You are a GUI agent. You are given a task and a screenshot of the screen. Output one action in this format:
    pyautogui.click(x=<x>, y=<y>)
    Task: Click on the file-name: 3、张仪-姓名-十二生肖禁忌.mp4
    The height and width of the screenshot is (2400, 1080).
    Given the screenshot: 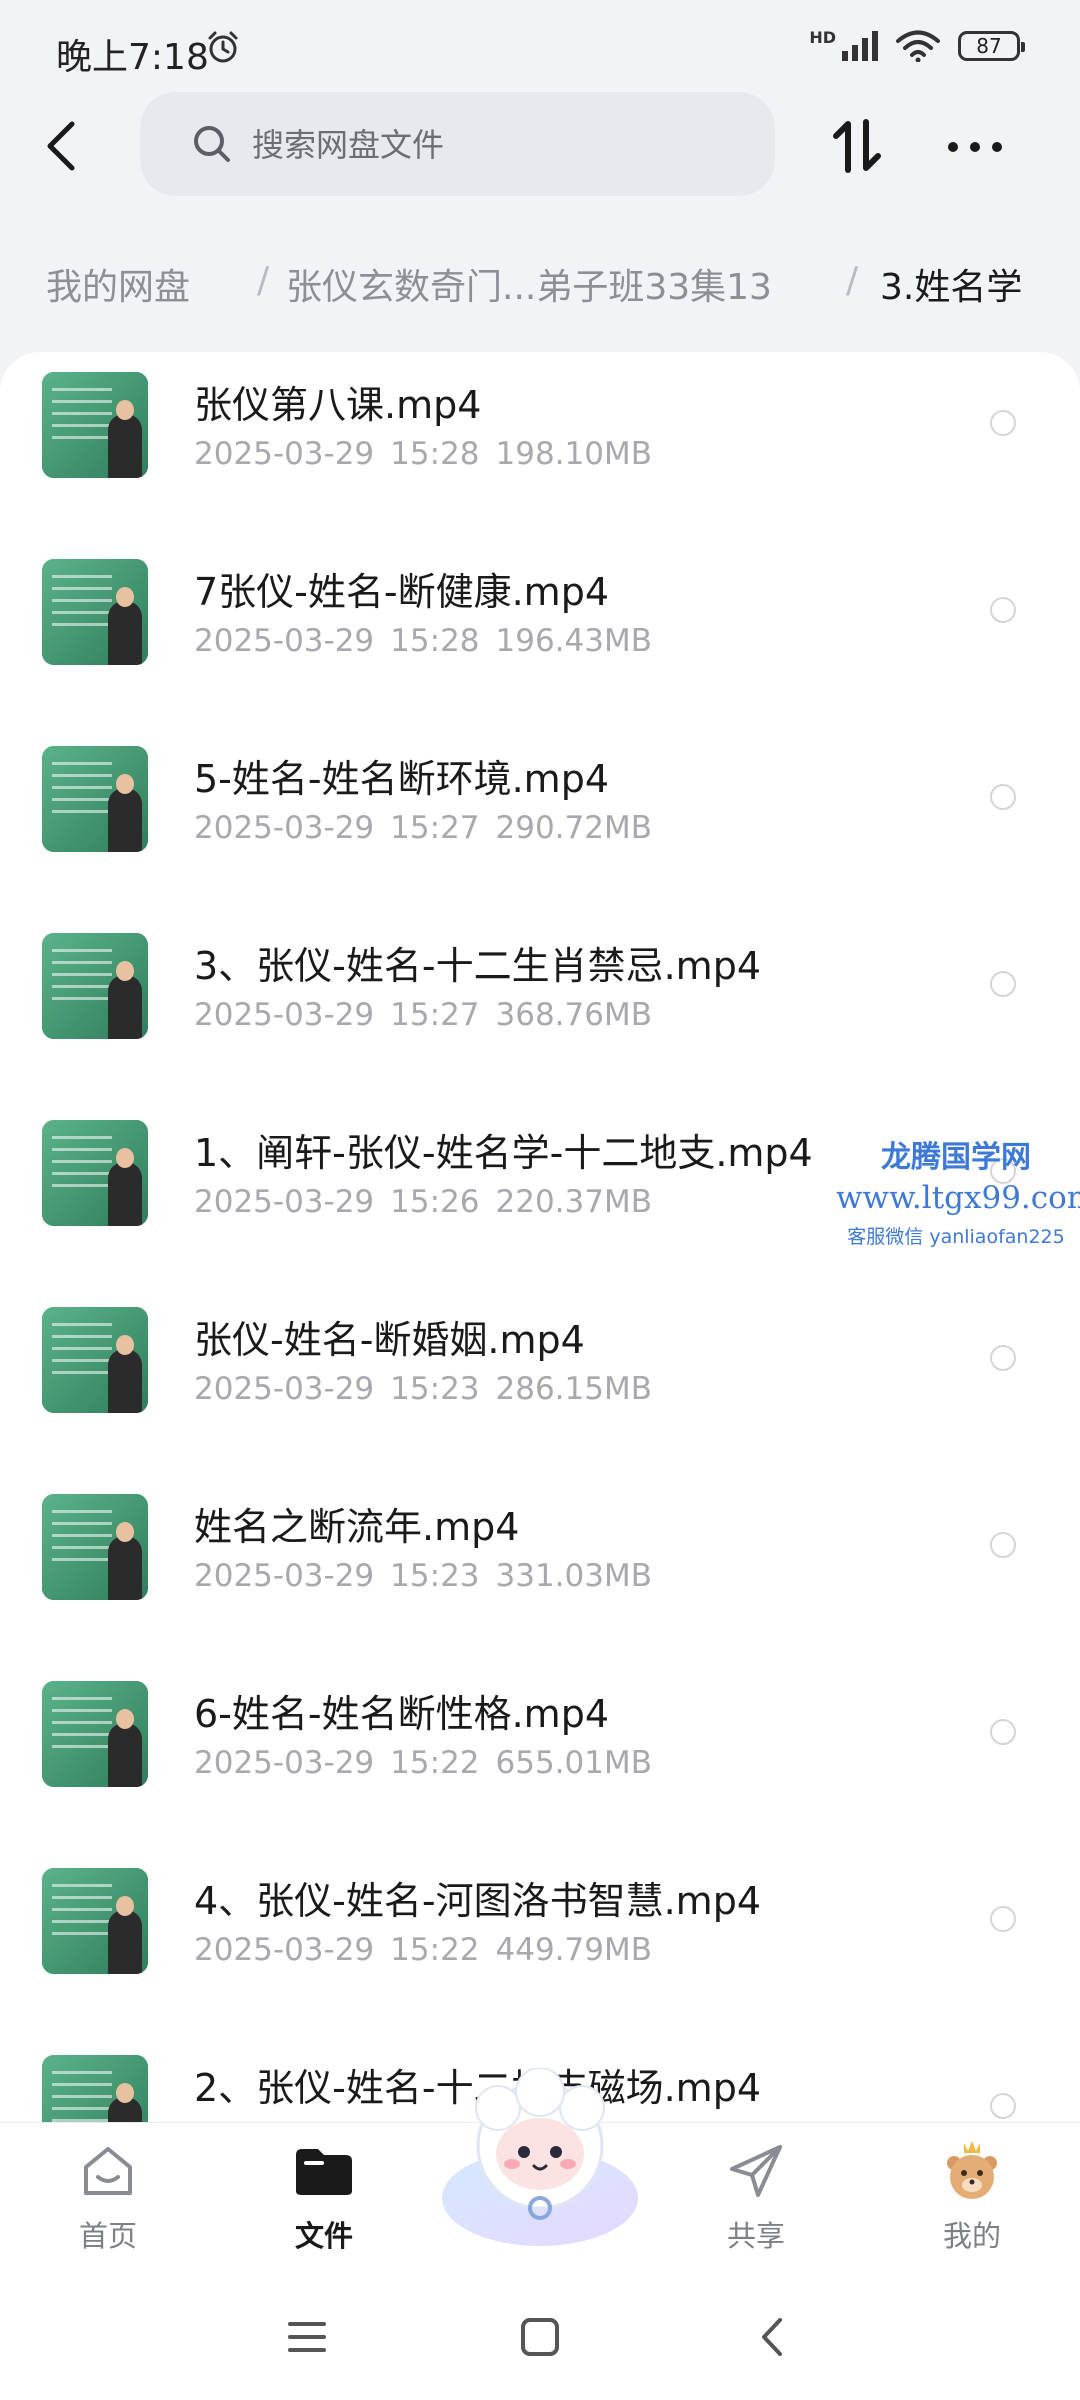 What is the action you would take?
    pyautogui.click(x=477, y=966)
    